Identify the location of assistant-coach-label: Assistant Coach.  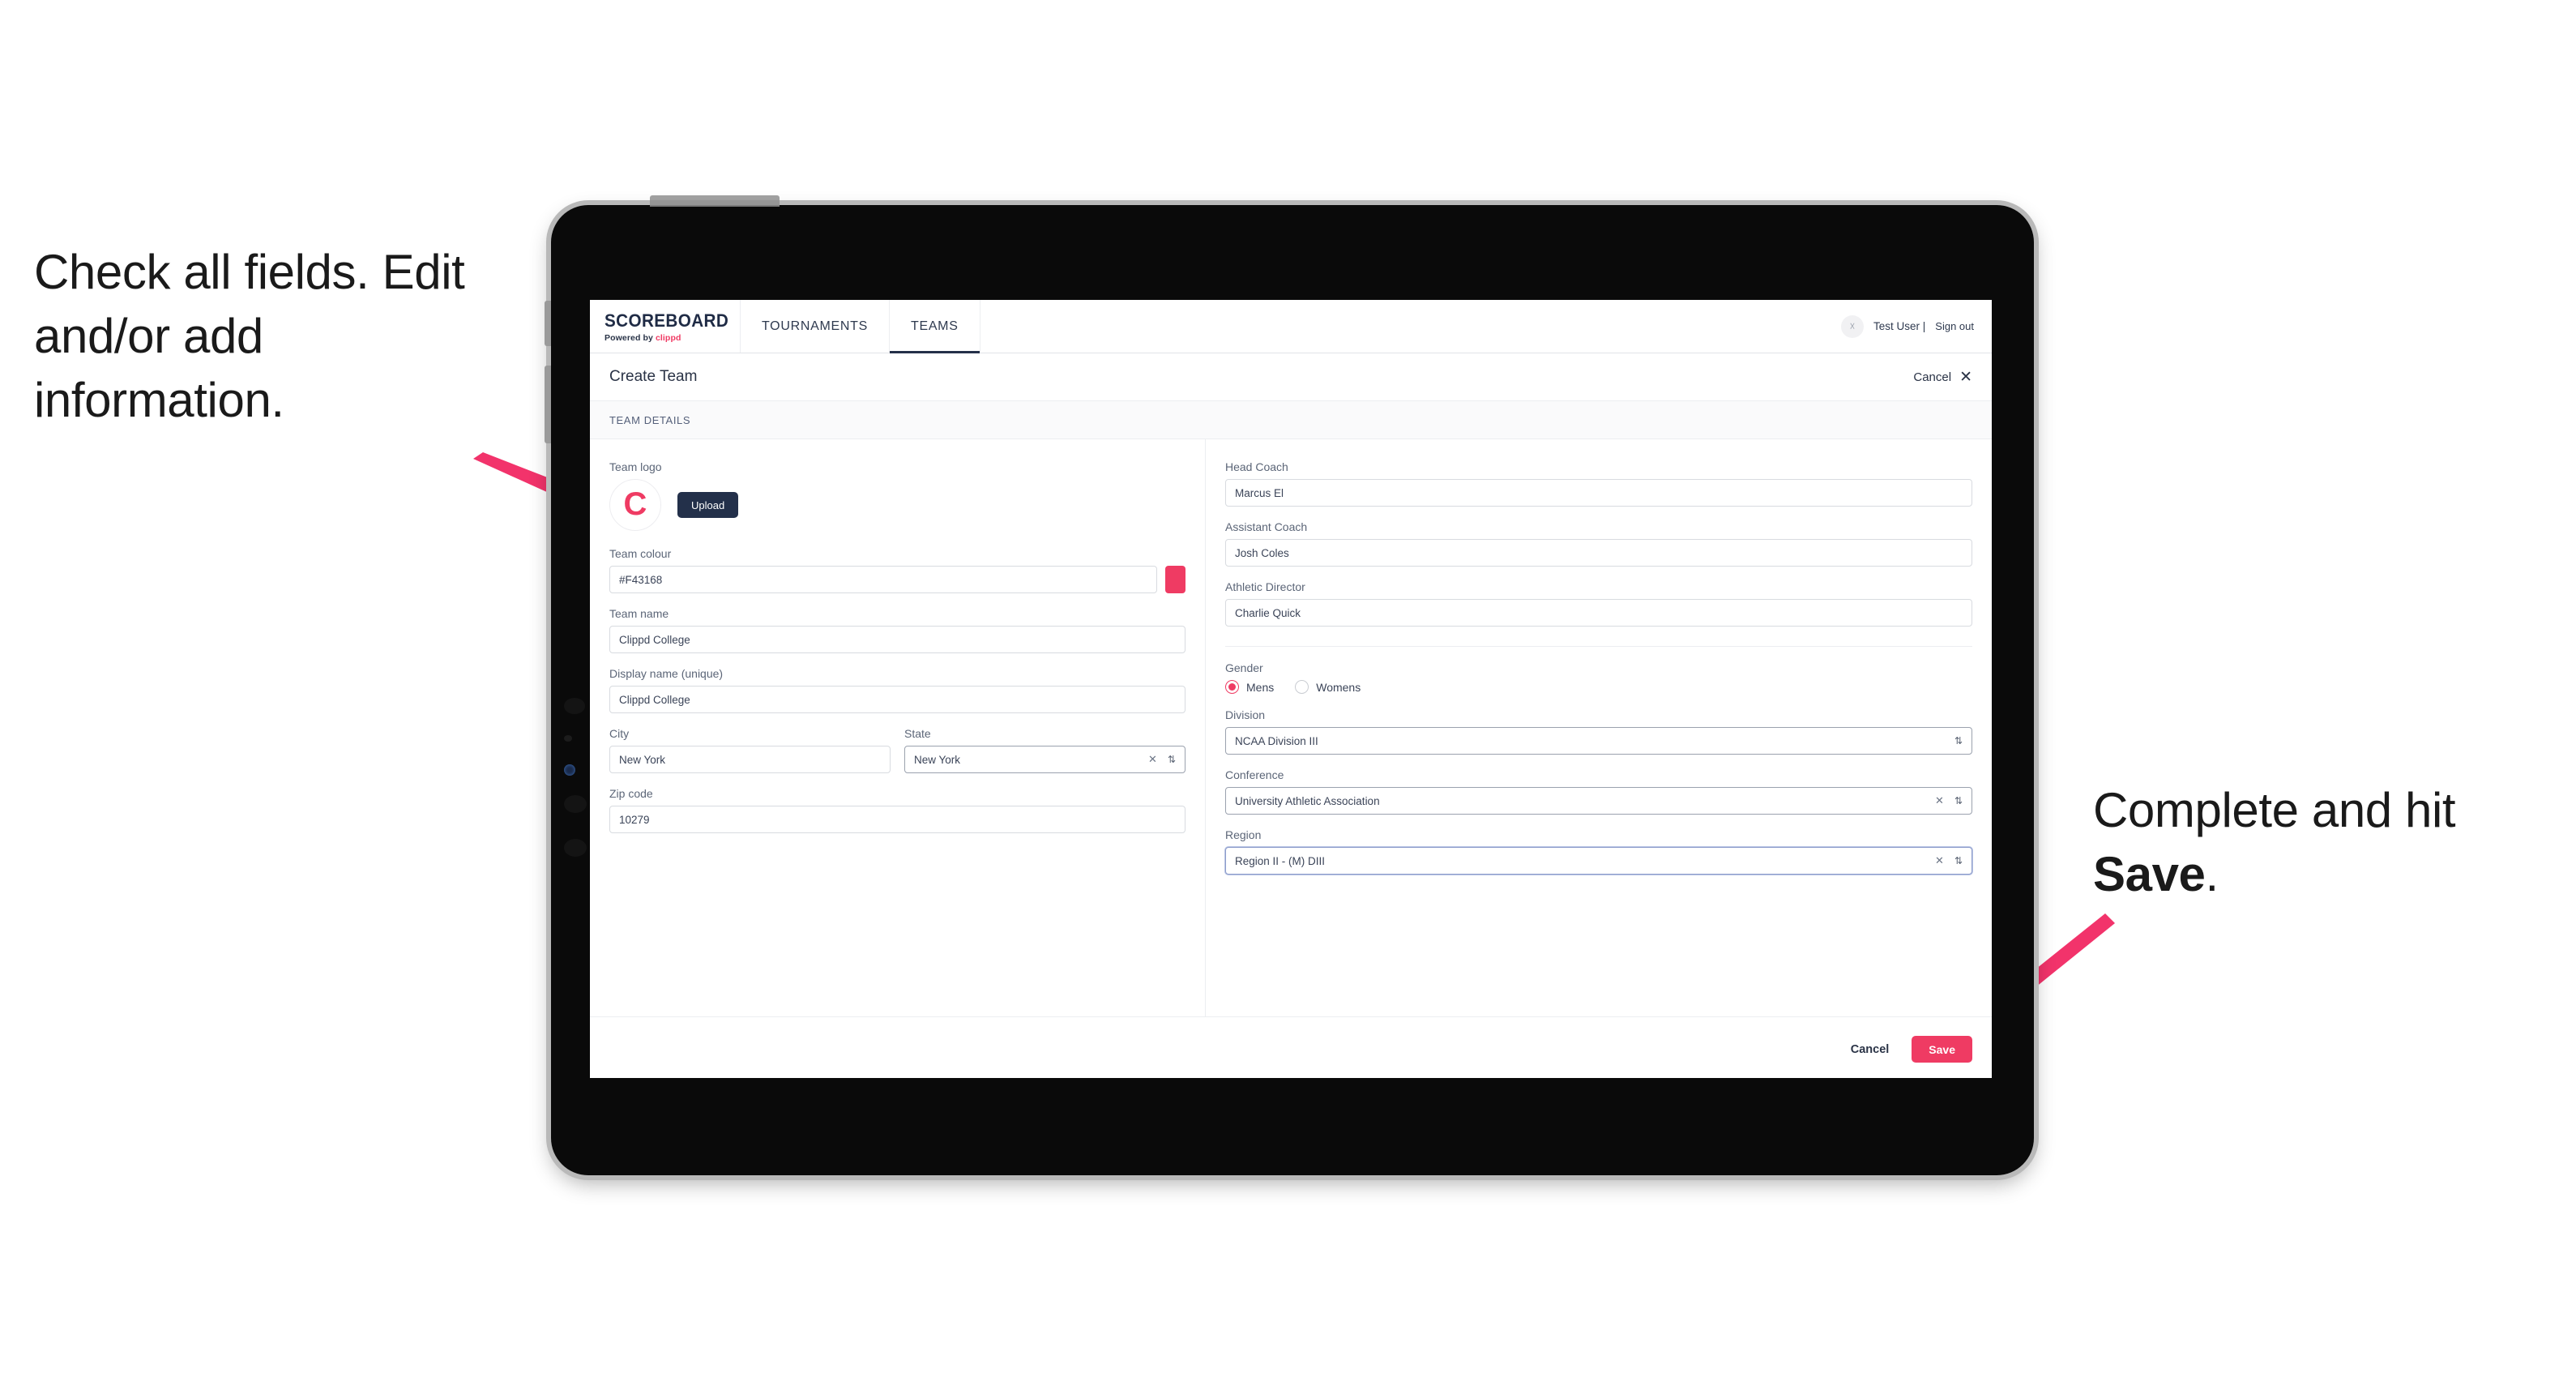
(1266, 526).